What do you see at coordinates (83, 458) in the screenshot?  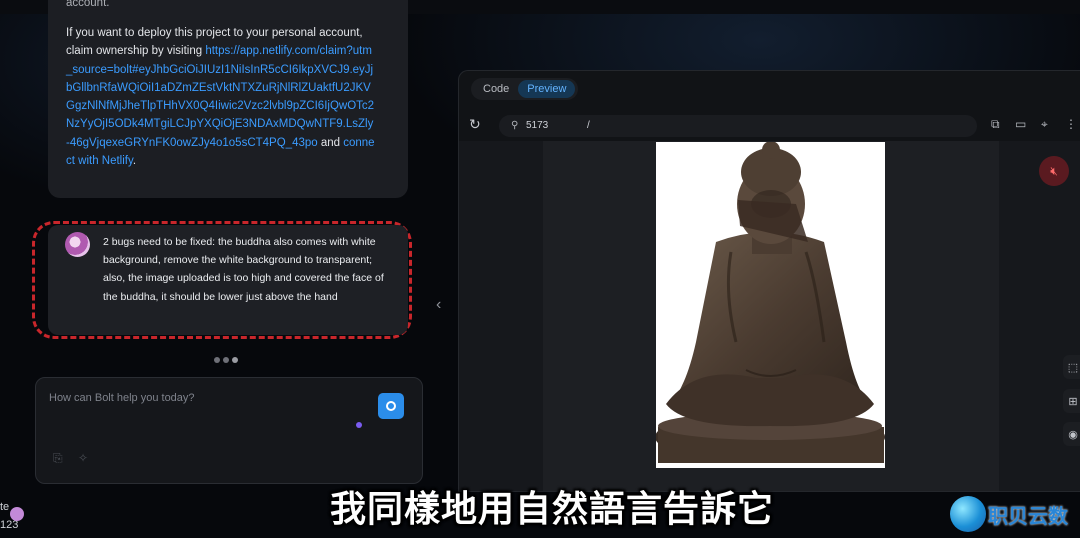 I see `enhance-prompt-icon: ✧` at bounding box center [83, 458].